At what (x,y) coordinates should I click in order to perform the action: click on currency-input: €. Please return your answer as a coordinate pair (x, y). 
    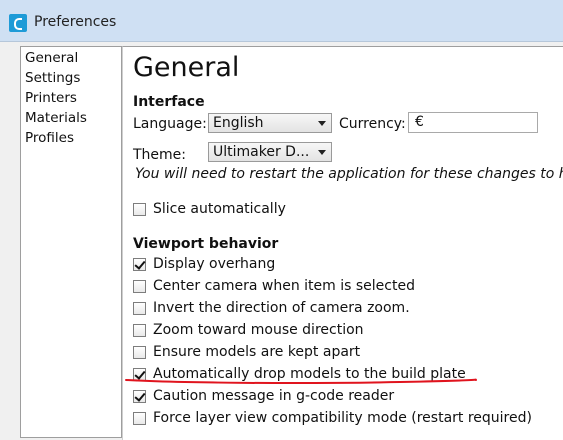
    Looking at the image, I should click on (473, 122).